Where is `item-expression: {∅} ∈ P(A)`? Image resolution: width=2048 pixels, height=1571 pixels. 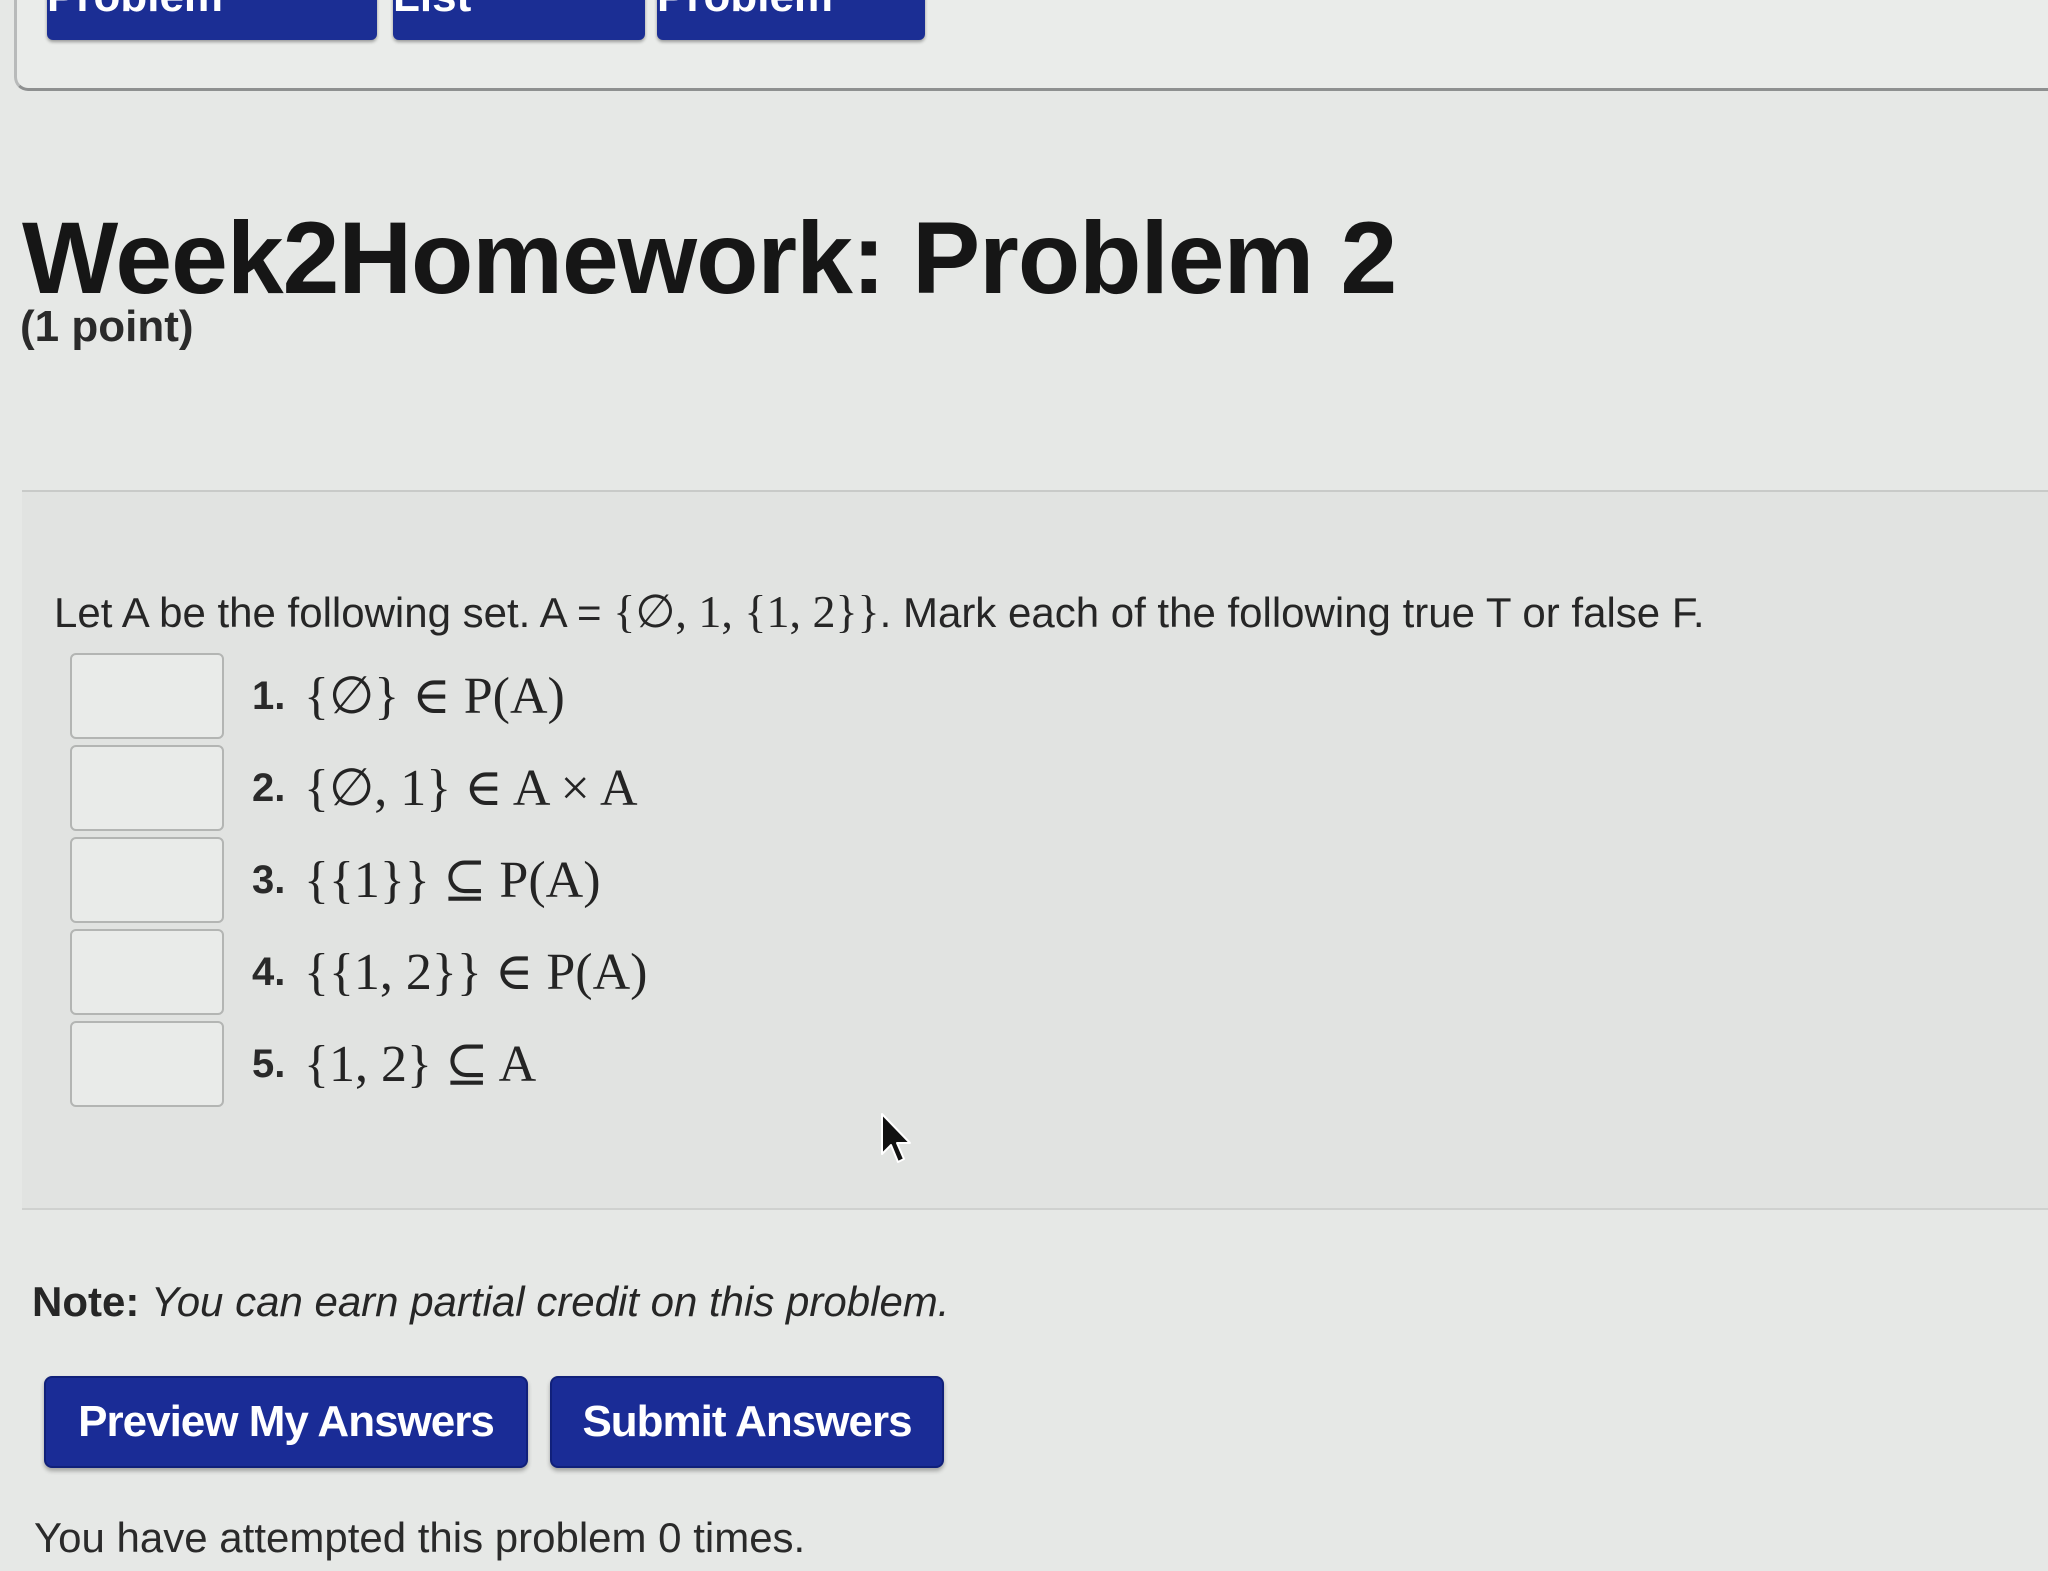
item-expression: {∅} ∈ P(A) is located at coordinates (434, 696).